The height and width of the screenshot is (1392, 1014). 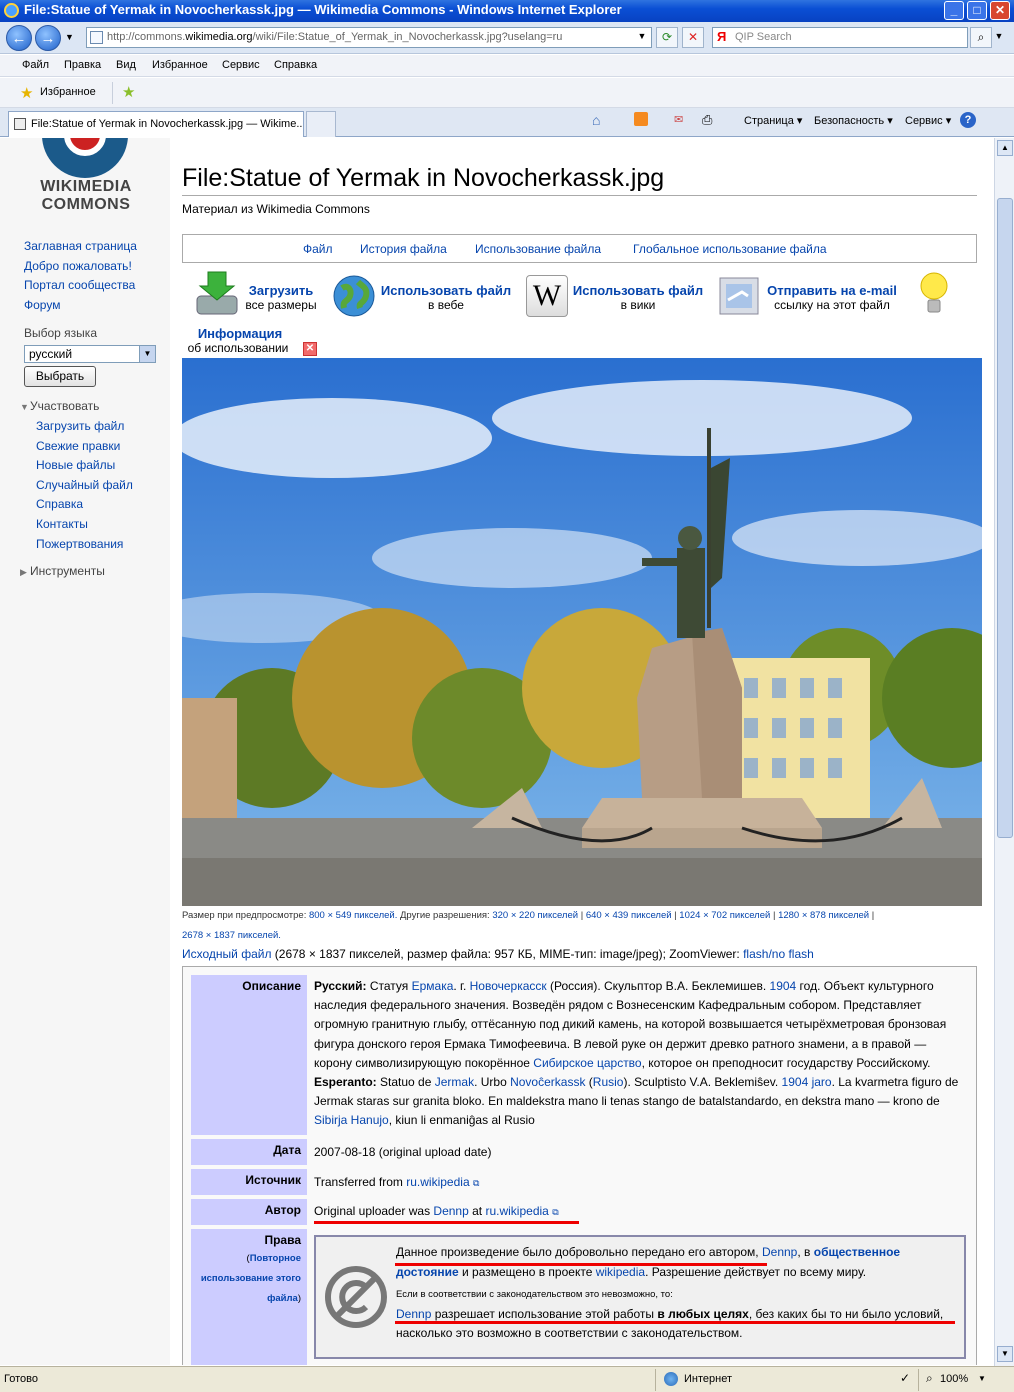 I want to click on mail-icon: ✉, so click(x=678, y=119).